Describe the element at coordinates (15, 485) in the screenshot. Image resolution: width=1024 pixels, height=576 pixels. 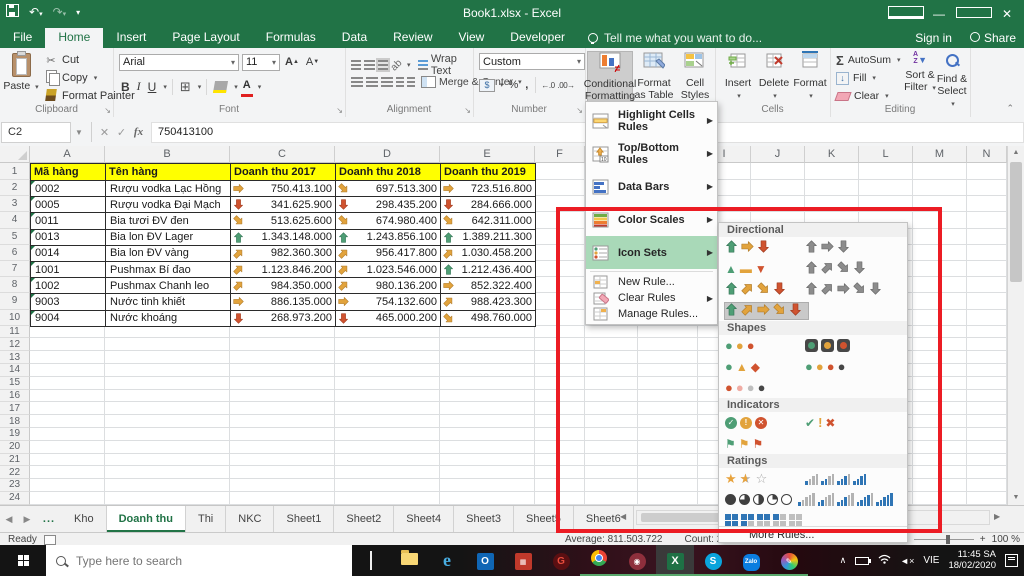
I see `row-header-23: 23` at that location.